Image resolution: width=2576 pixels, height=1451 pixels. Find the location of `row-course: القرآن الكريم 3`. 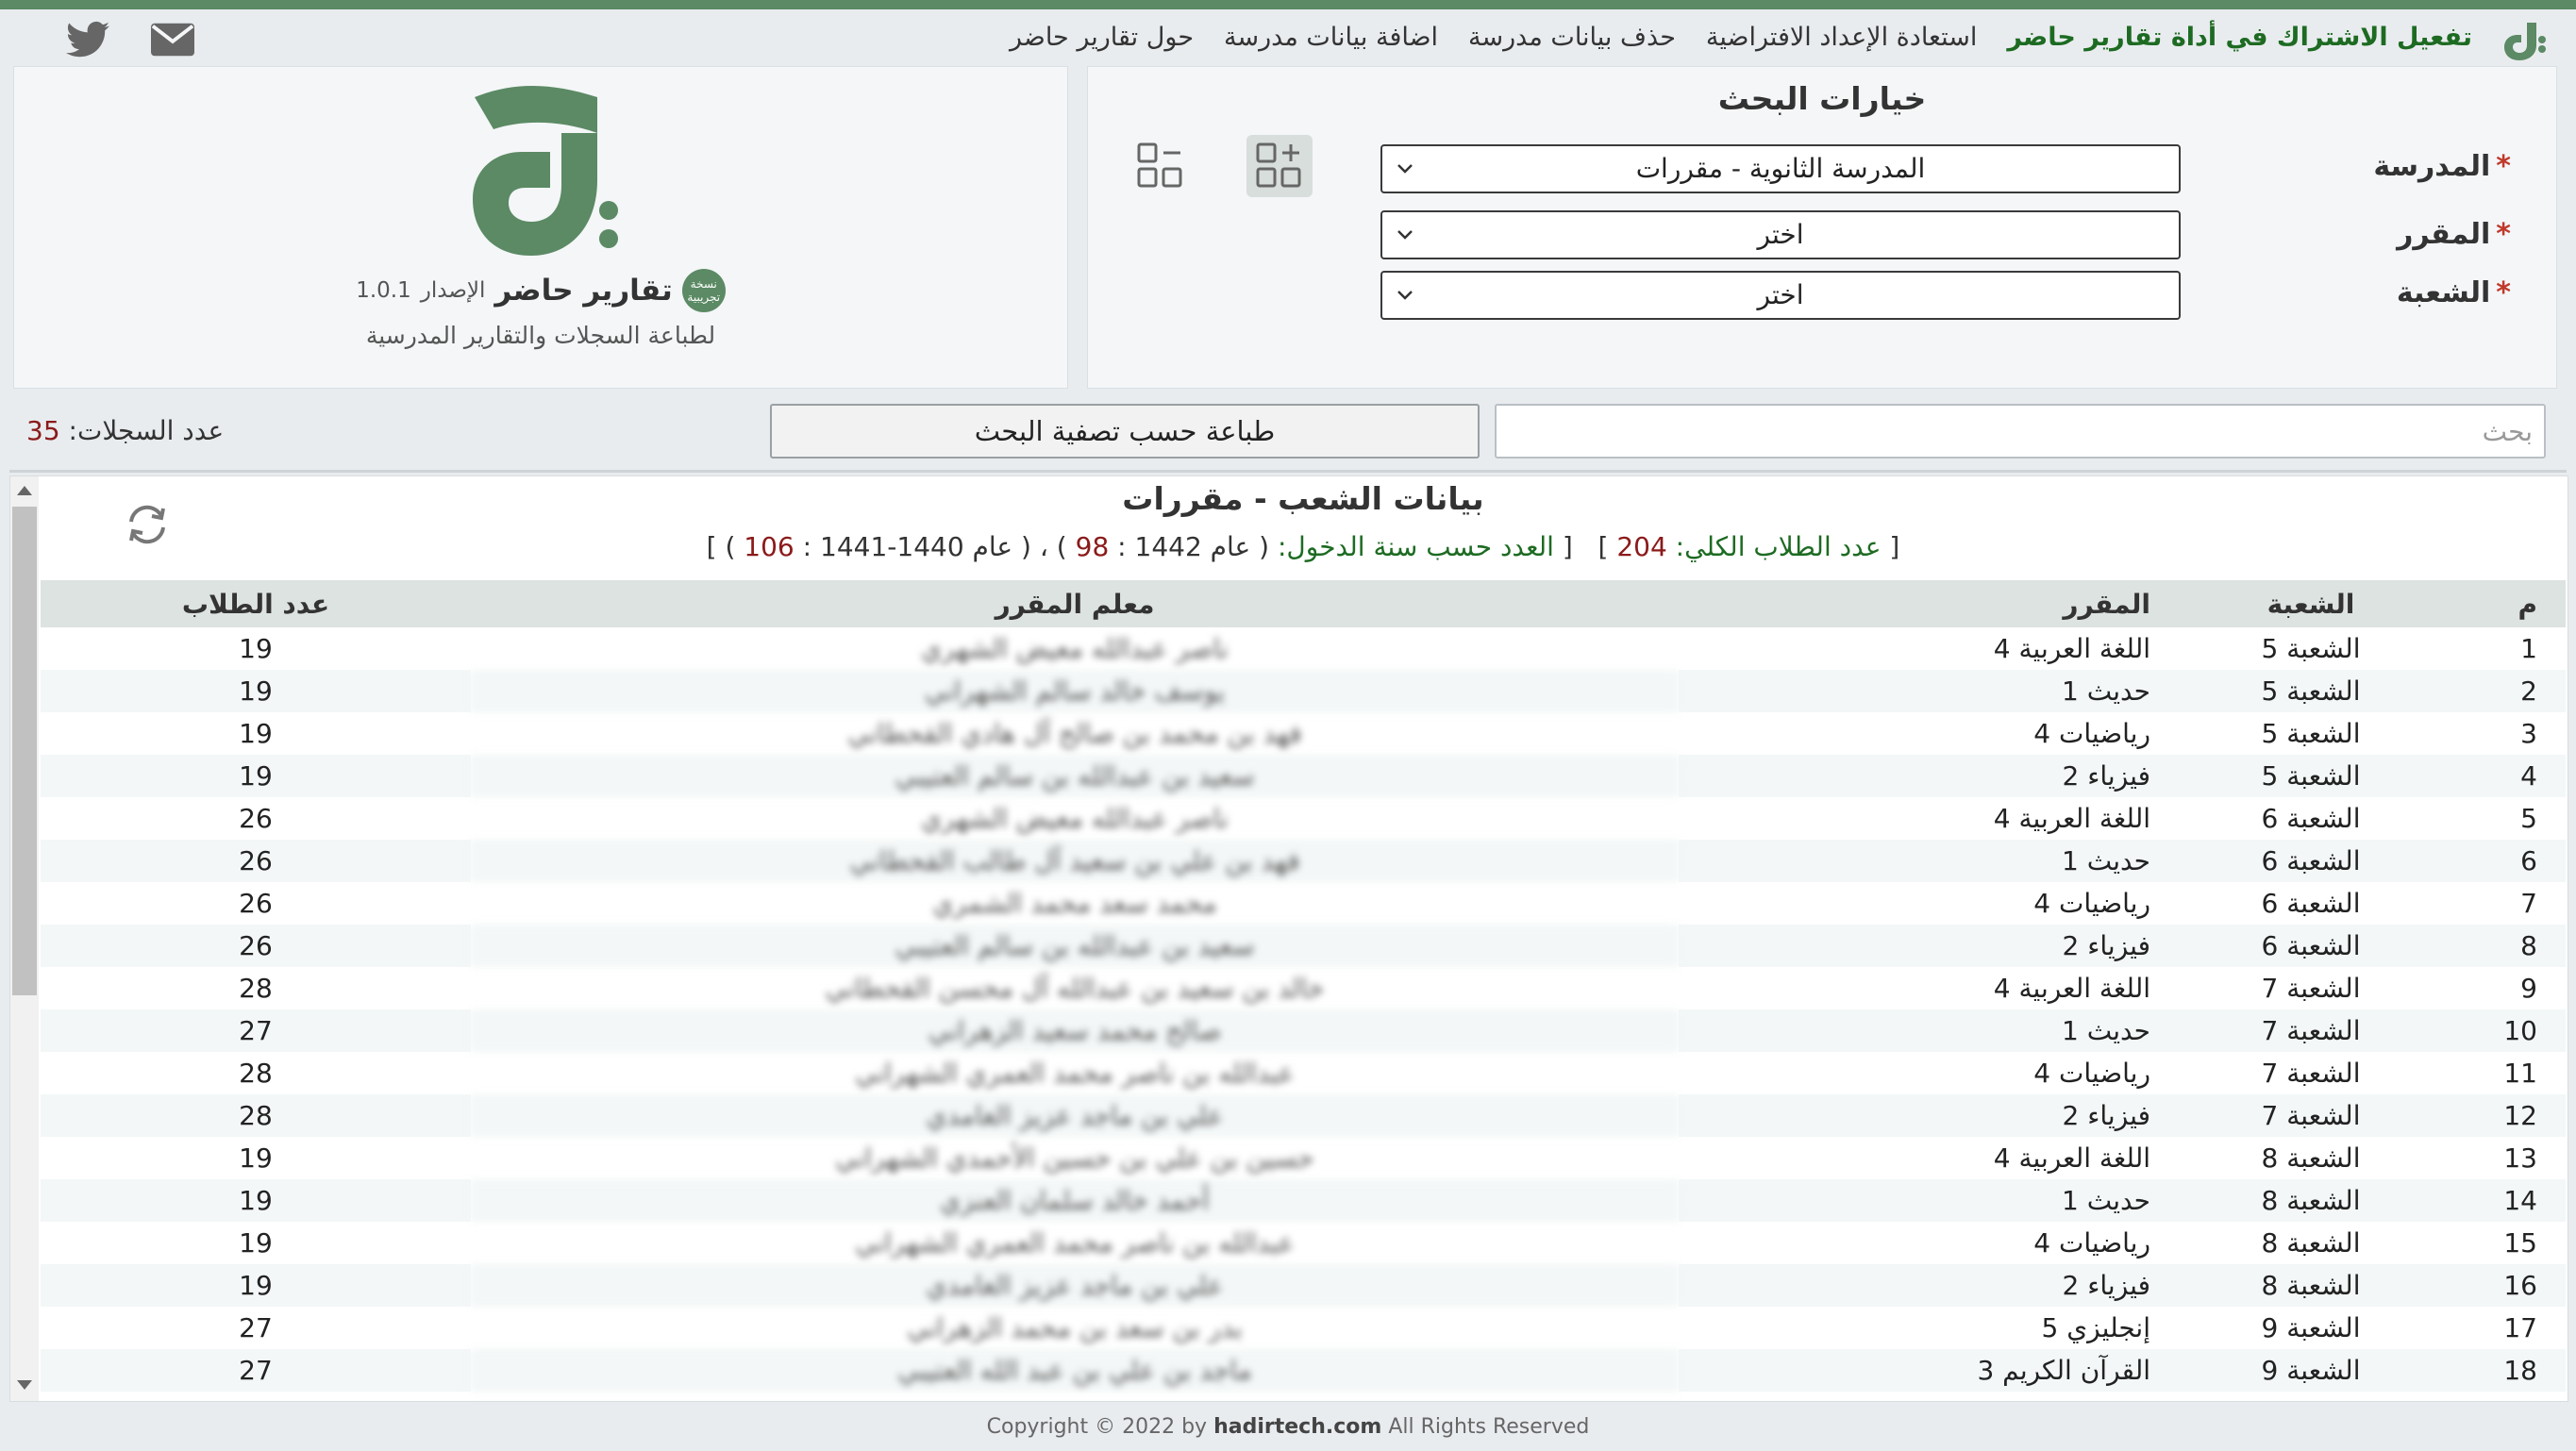

row-course: القرآن الكريم 3 is located at coordinates (1933, 1370).